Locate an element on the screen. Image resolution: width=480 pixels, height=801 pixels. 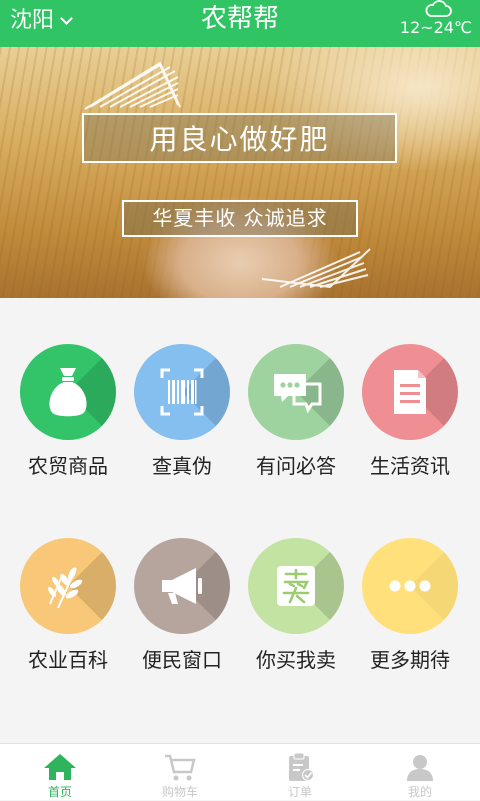
tab-orders: 订单 is located at coordinates (300, 772).